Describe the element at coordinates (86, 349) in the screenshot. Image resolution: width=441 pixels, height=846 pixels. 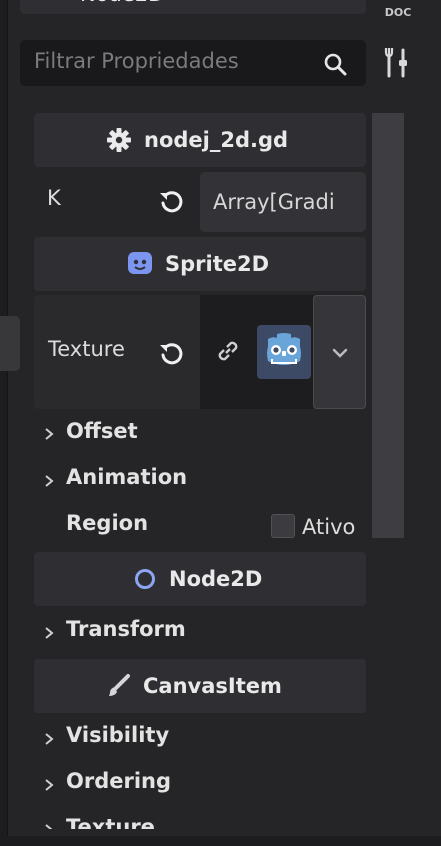
I see `texture-property-label: Texture` at that location.